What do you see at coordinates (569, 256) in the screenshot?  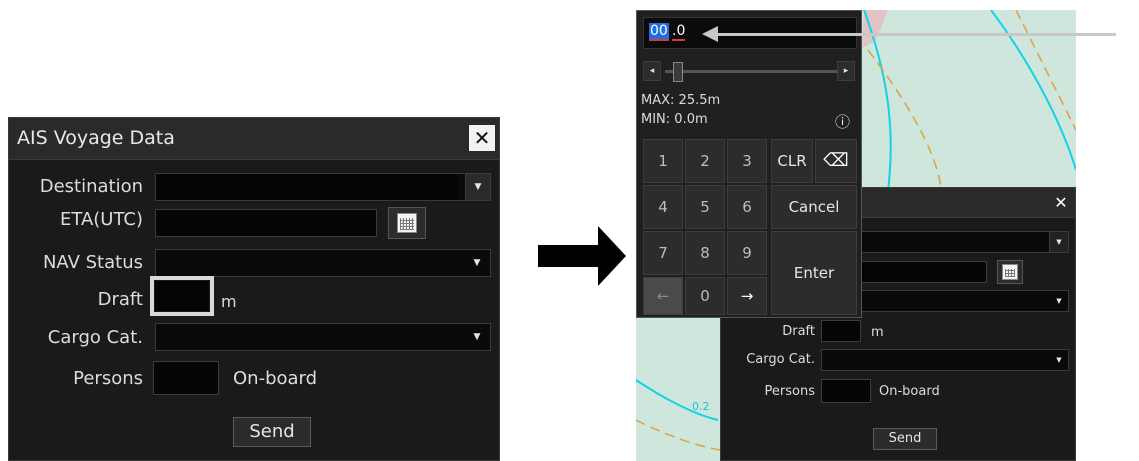 I see `transition-arrow-body` at bounding box center [569, 256].